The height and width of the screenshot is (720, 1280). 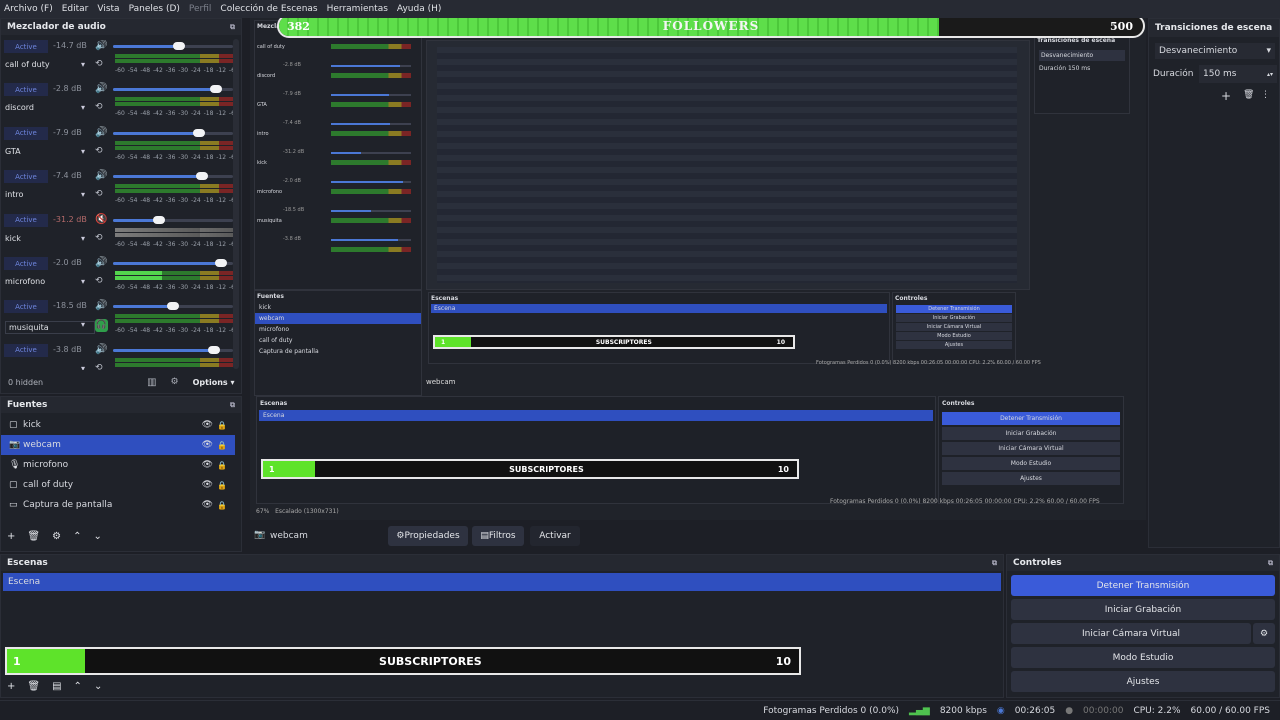 What do you see at coordinates (56, 686) in the screenshot?
I see `filter-icon: ▤` at bounding box center [56, 686].